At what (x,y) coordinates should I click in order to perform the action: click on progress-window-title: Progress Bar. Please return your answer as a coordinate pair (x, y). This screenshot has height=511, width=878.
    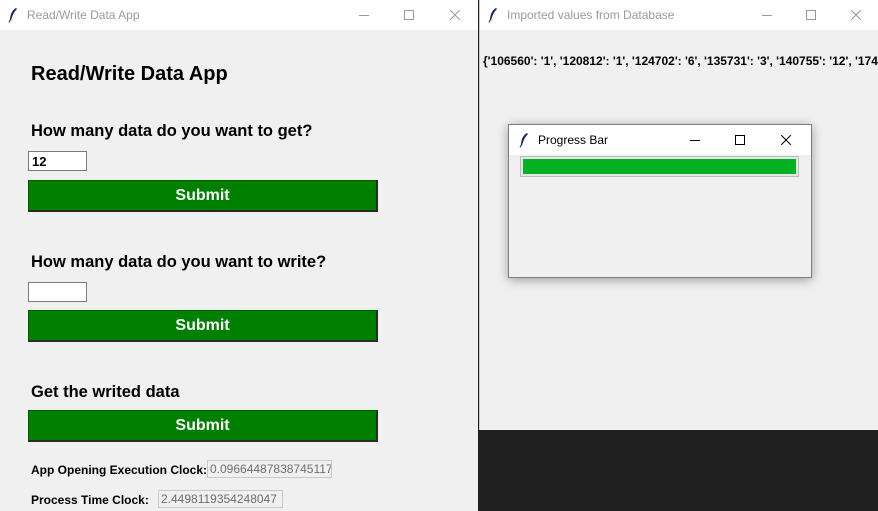
    Looking at the image, I should click on (573, 140).